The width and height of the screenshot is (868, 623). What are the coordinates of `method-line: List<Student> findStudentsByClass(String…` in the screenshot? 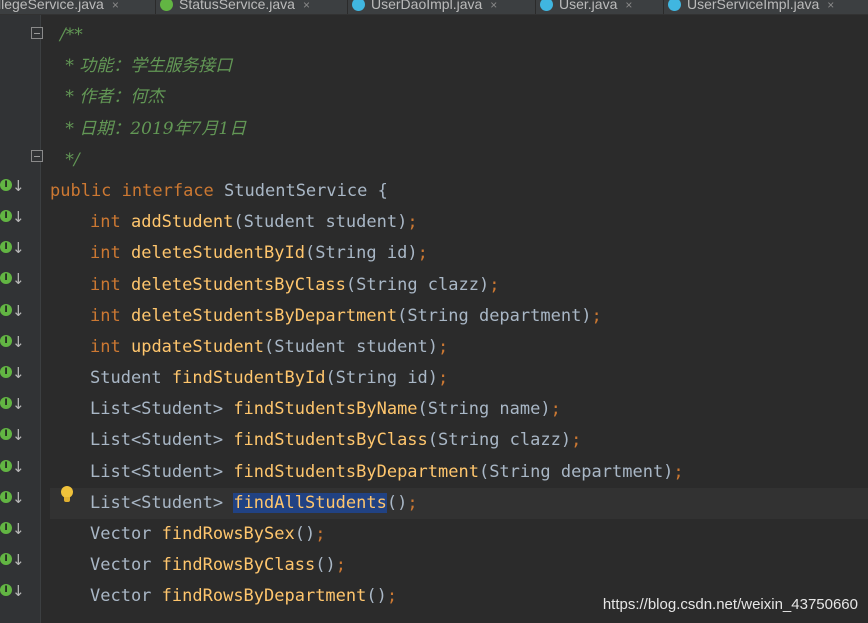 It's located at (459, 440).